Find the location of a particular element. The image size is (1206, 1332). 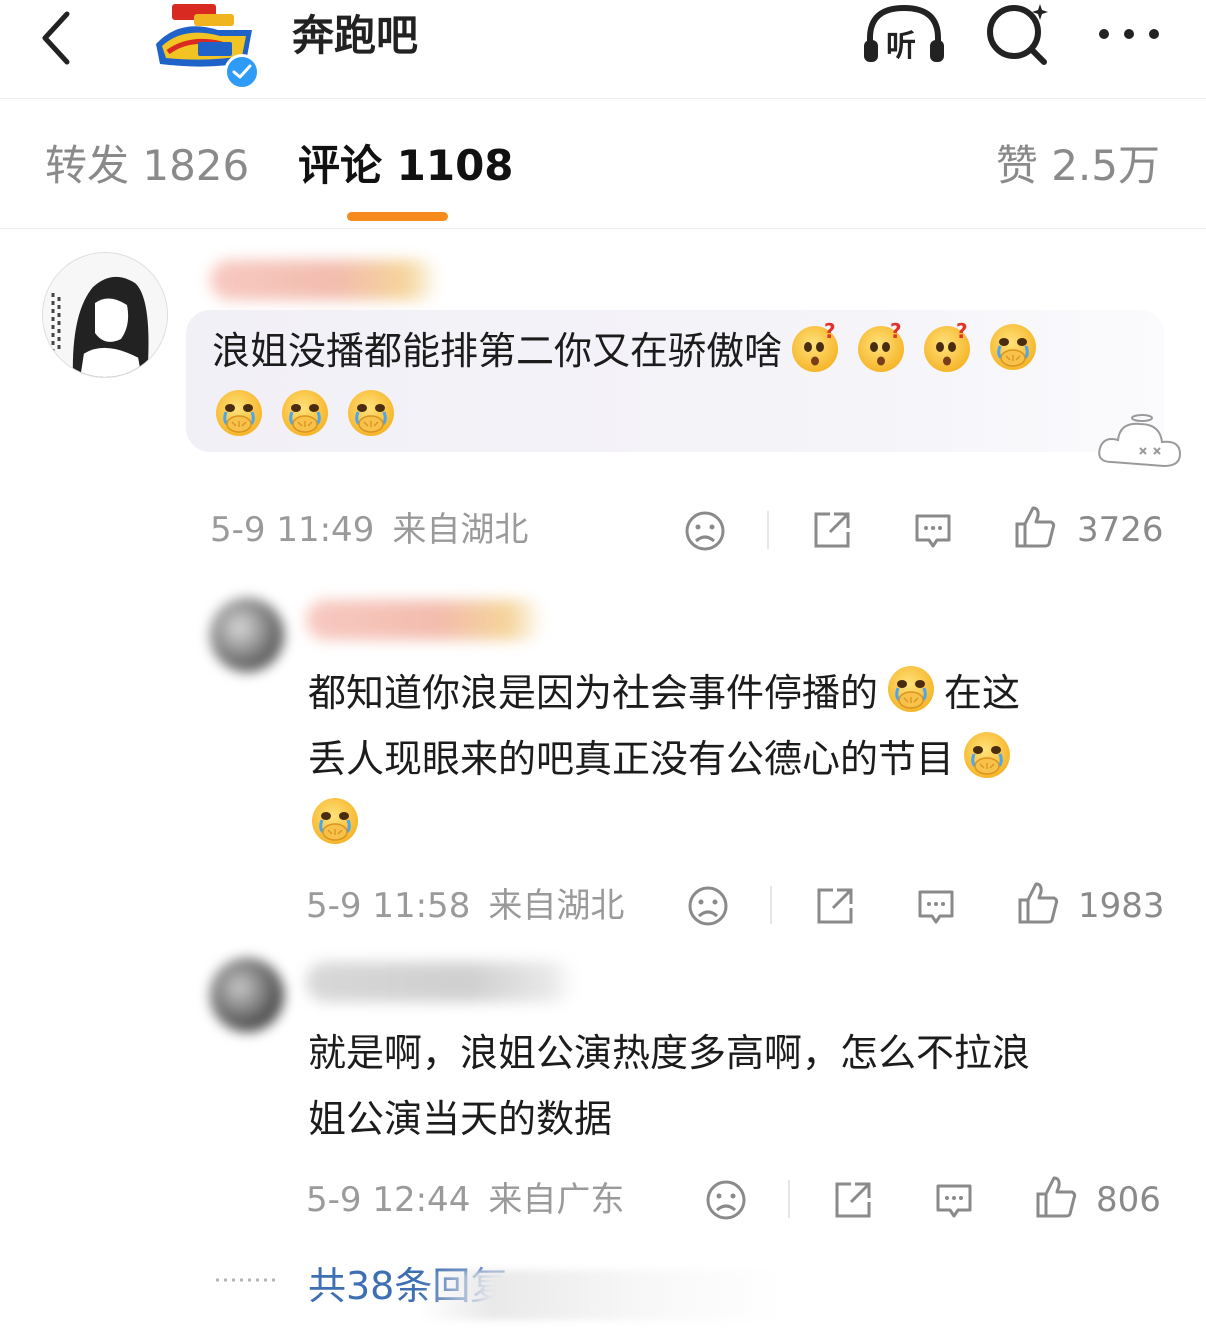

comment-date: 5-9 12:44 is located at coordinates (388, 1200).